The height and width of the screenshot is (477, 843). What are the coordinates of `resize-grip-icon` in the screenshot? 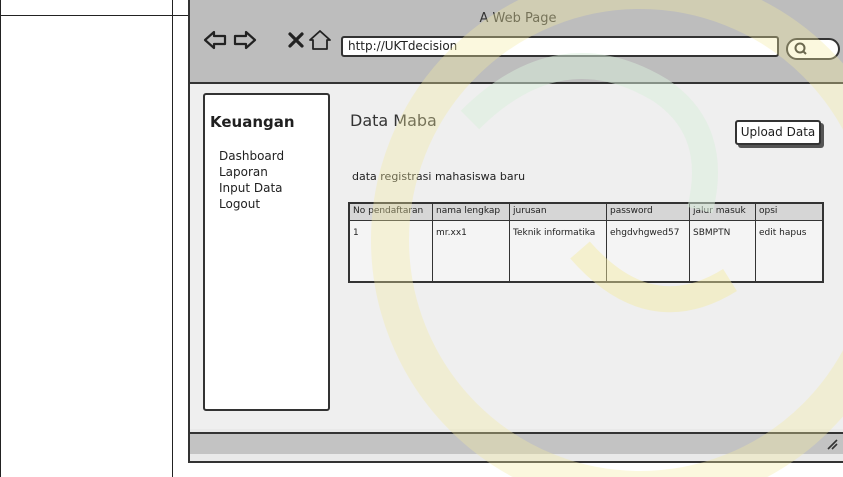 It's located at (832, 444).